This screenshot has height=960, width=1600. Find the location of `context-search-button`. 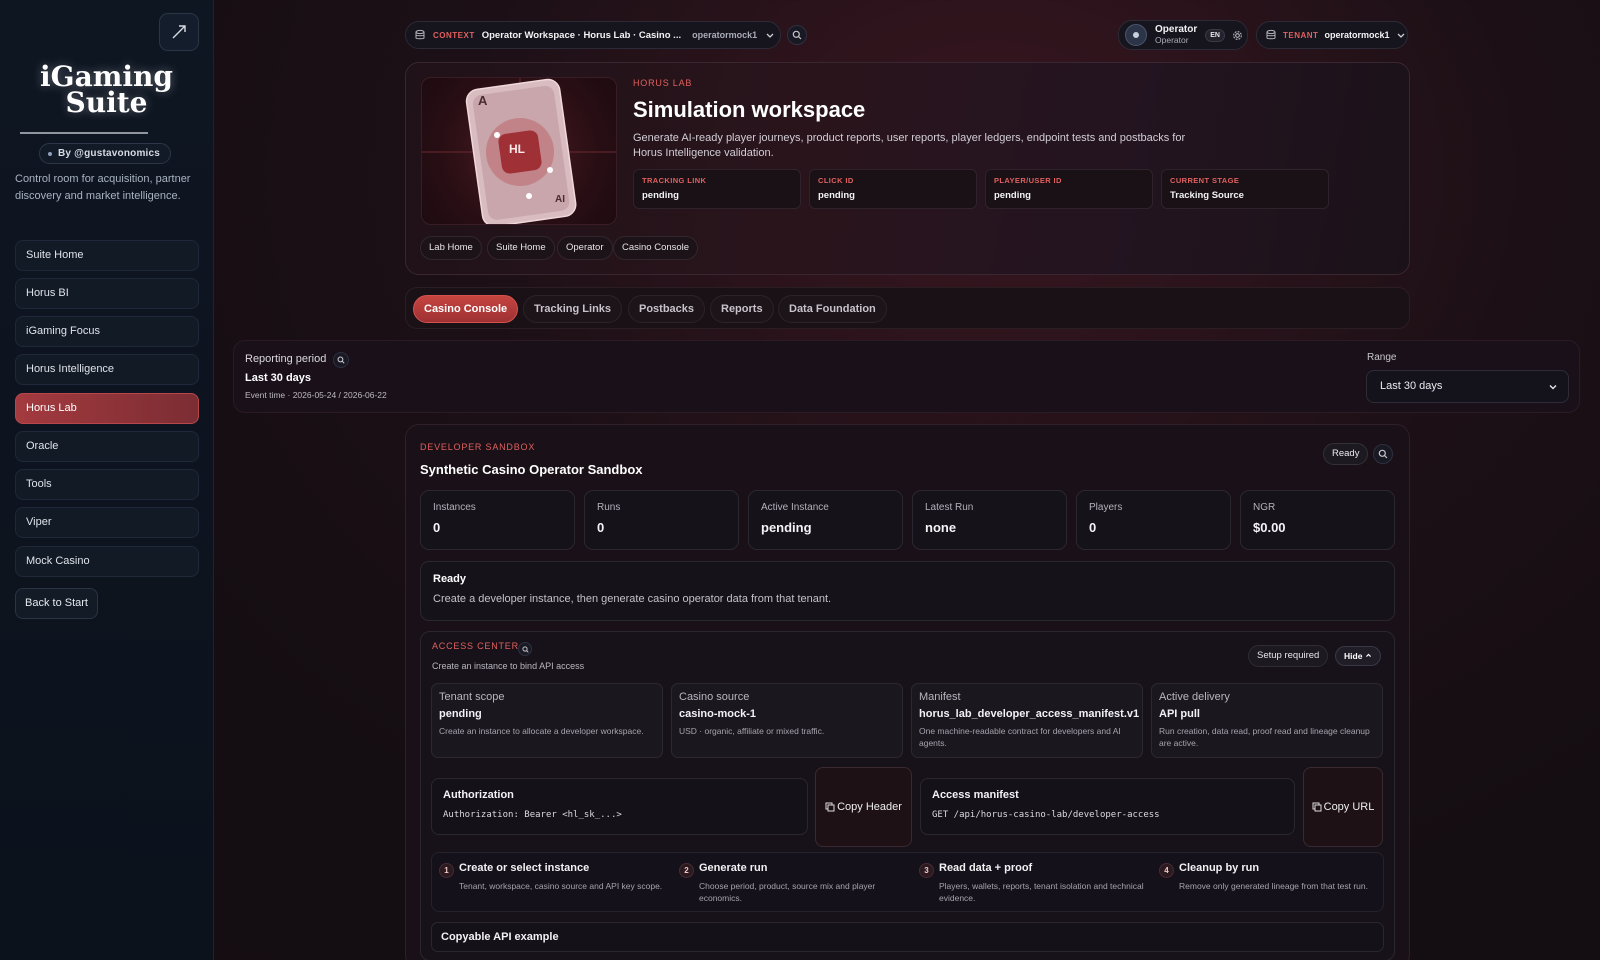

context-search-button is located at coordinates (797, 35).